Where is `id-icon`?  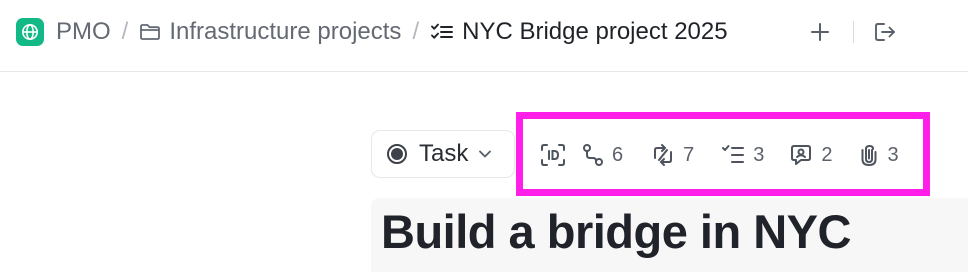
id-icon is located at coordinates (553, 155).